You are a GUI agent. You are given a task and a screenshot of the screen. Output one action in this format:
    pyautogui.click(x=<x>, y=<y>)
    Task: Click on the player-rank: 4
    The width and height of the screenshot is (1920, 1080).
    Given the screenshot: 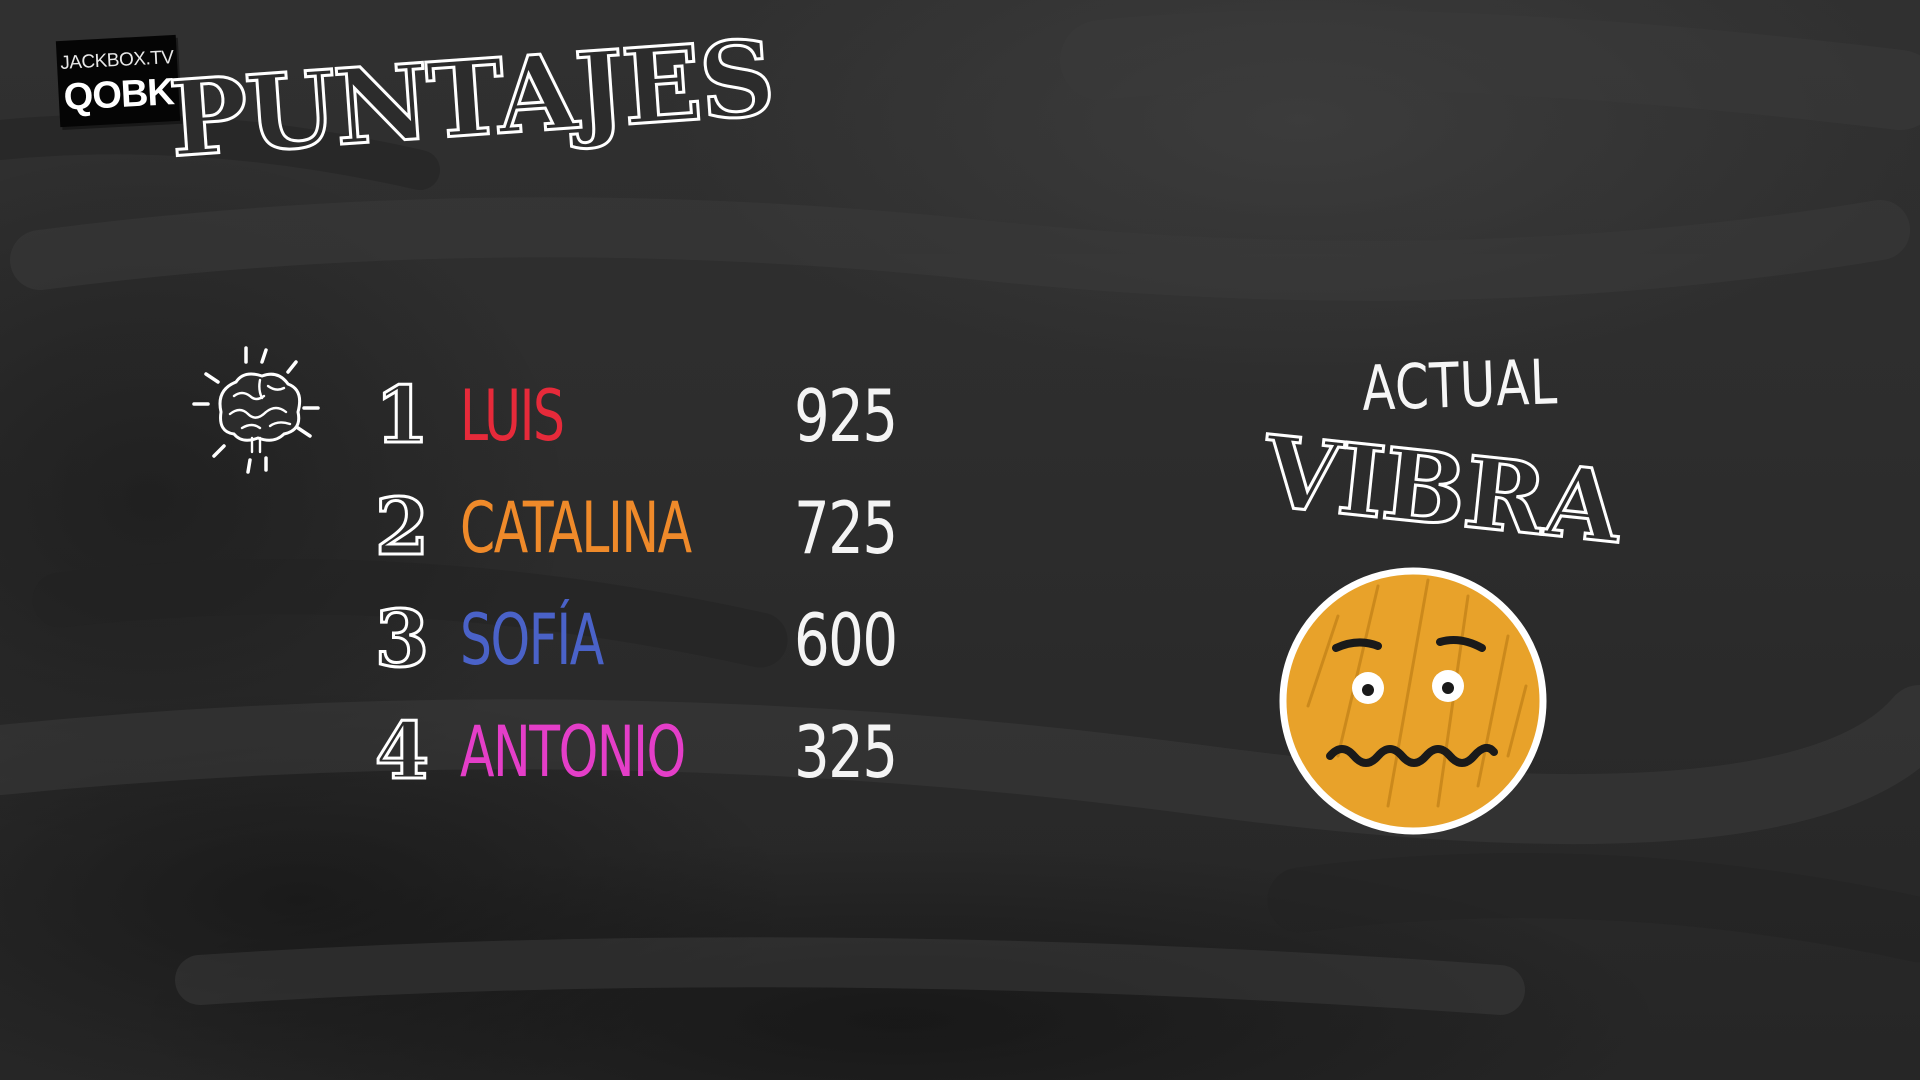 What is the action you would take?
    pyautogui.click(x=401, y=752)
    